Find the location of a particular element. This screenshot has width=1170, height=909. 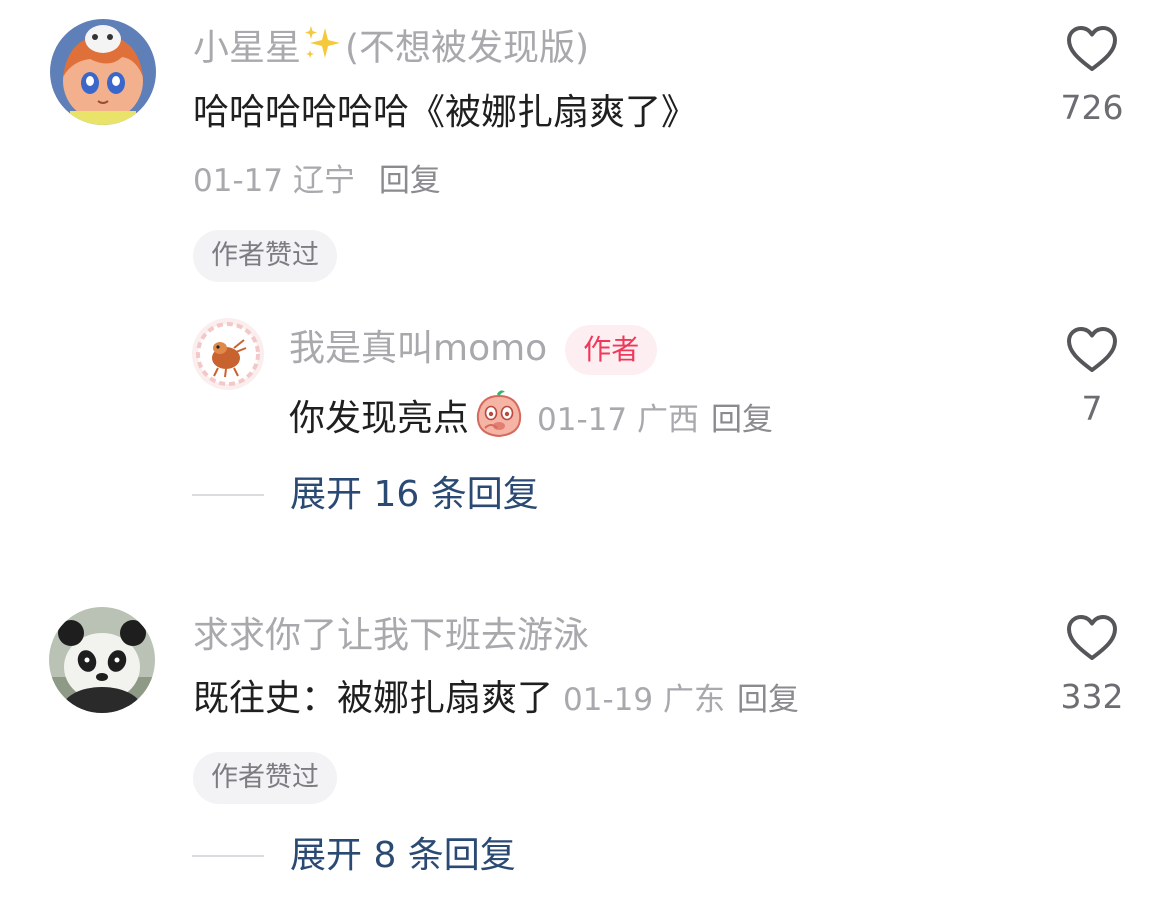

reply-username: 我是真叫momo 作者 is located at coordinates (473, 350).